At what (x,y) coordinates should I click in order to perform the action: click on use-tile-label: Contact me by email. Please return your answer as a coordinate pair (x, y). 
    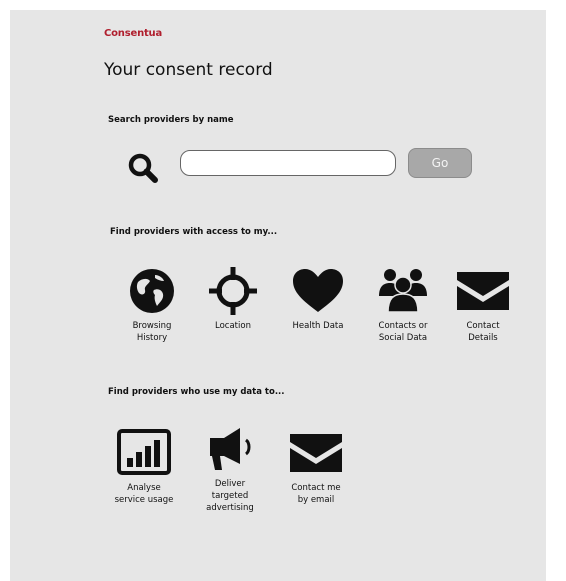
    Looking at the image, I should click on (316, 494).